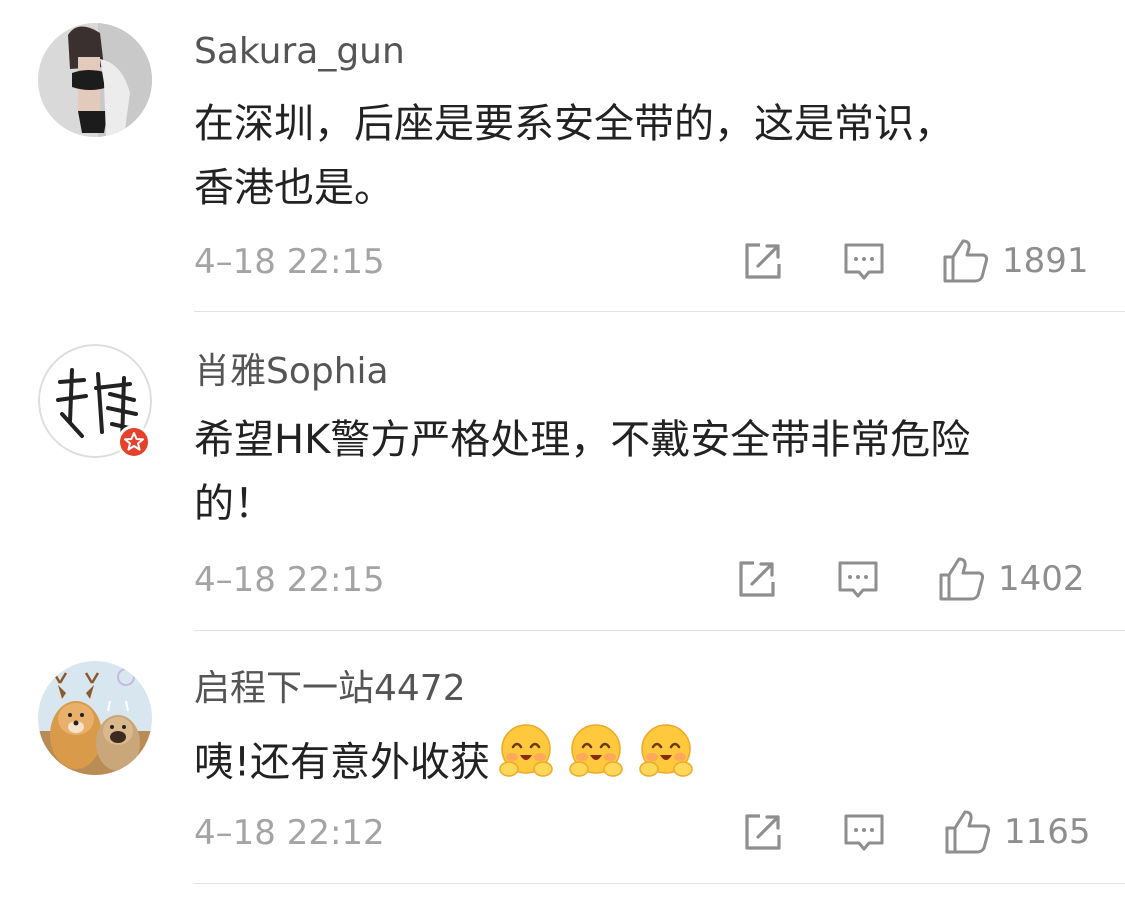 The height and width of the screenshot is (904, 1125). I want to click on photo-avatar-icon, so click(95, 80).